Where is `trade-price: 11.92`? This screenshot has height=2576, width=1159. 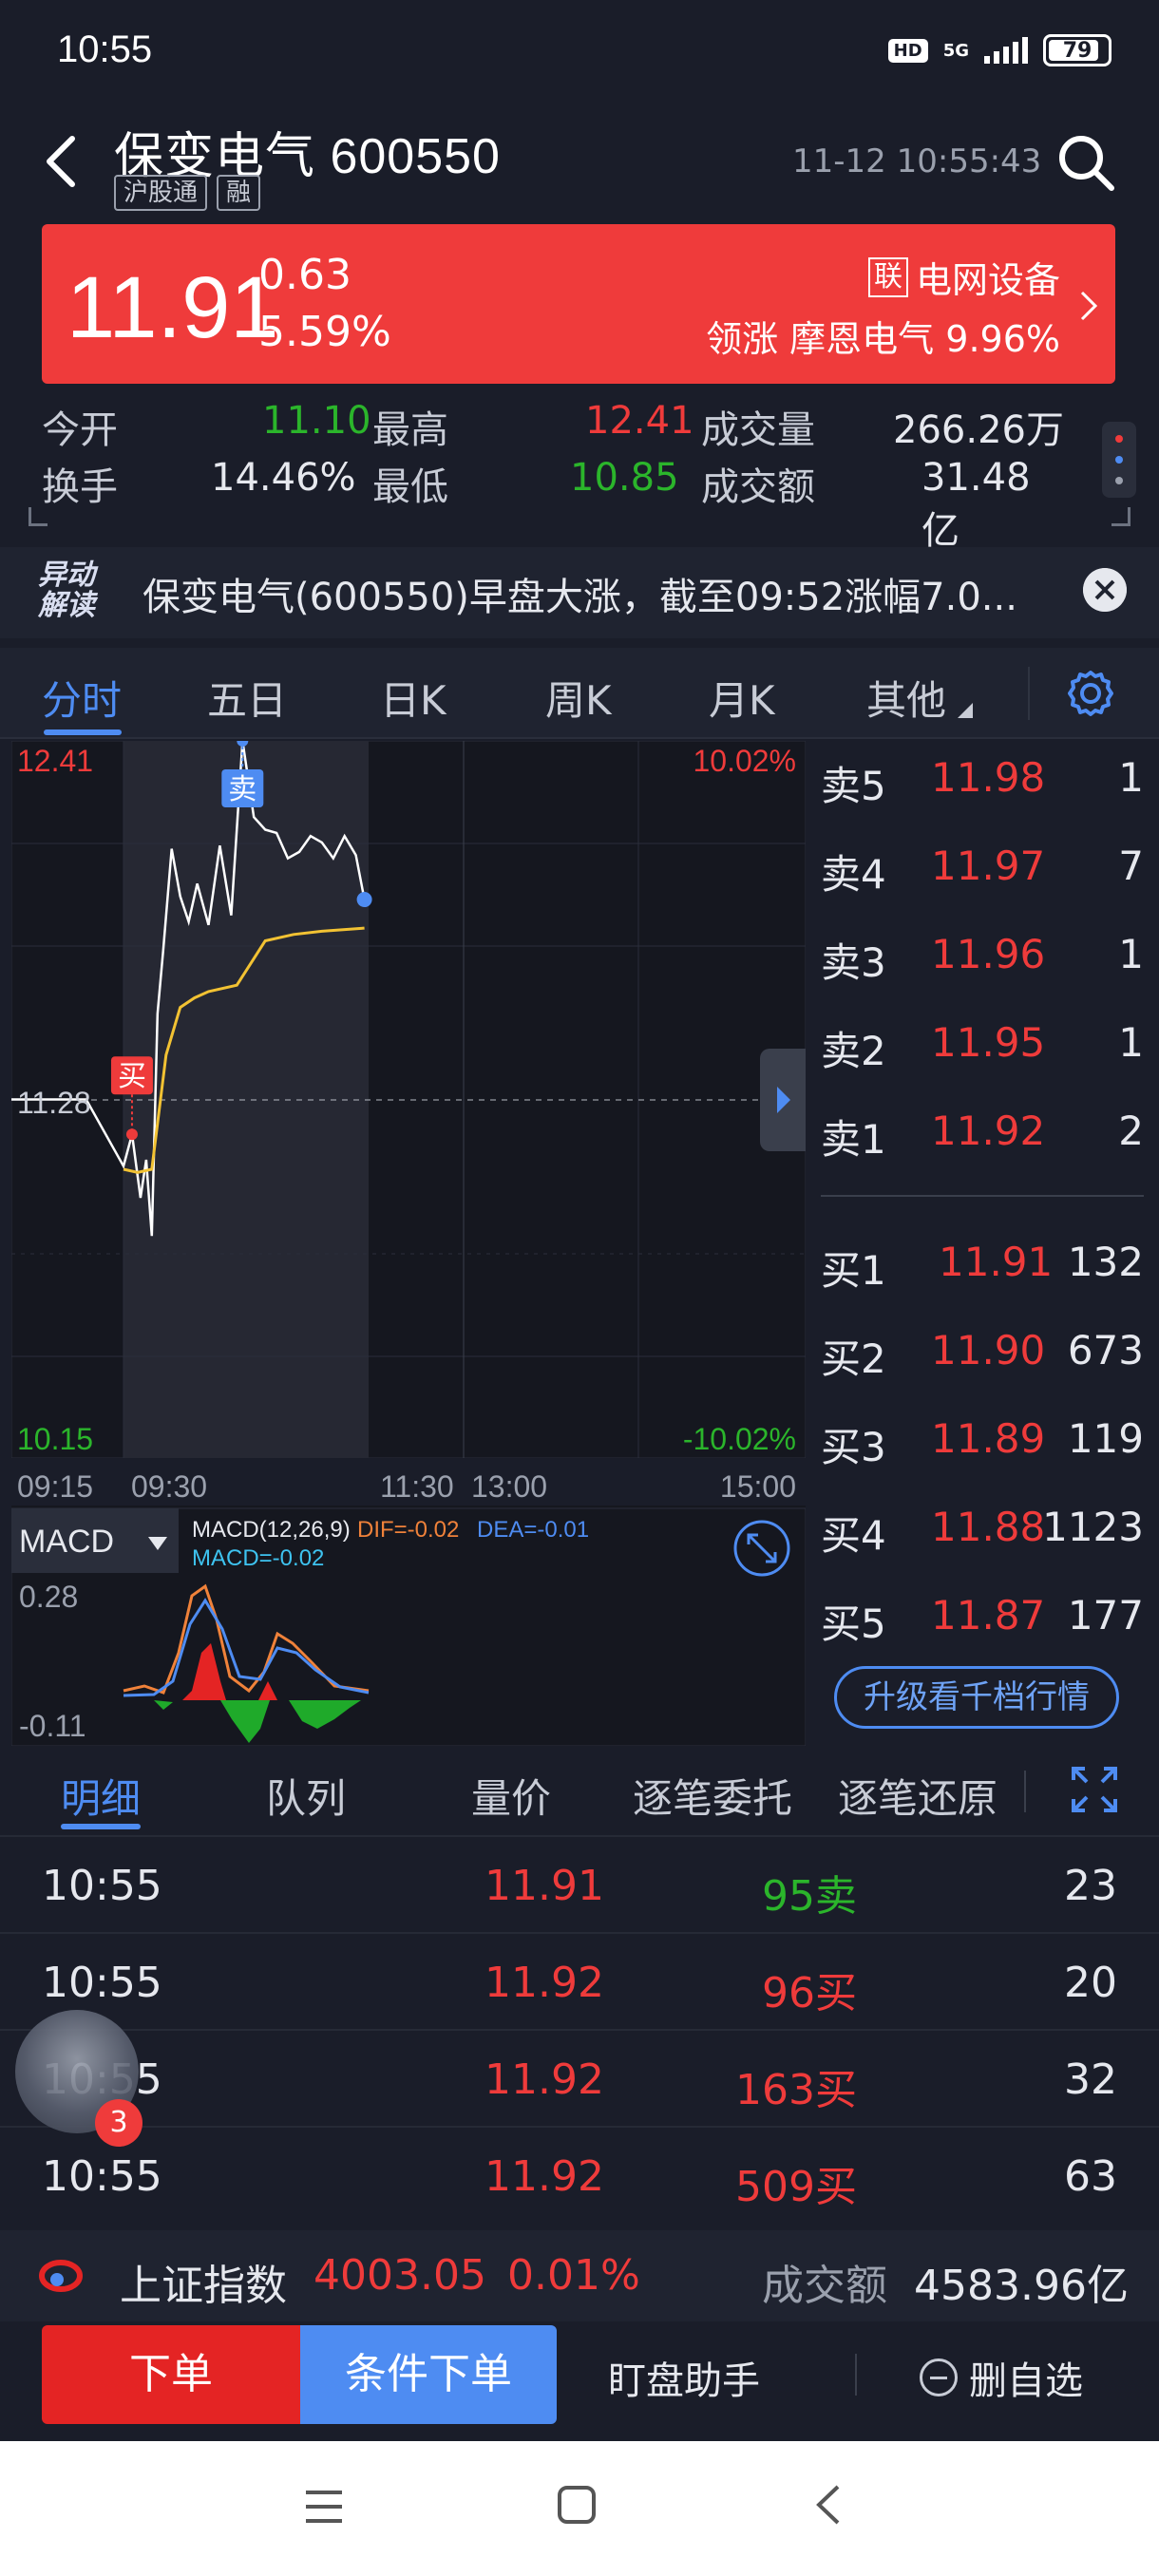 trade-price: 11.92 is located at coordinates (544, 1983).